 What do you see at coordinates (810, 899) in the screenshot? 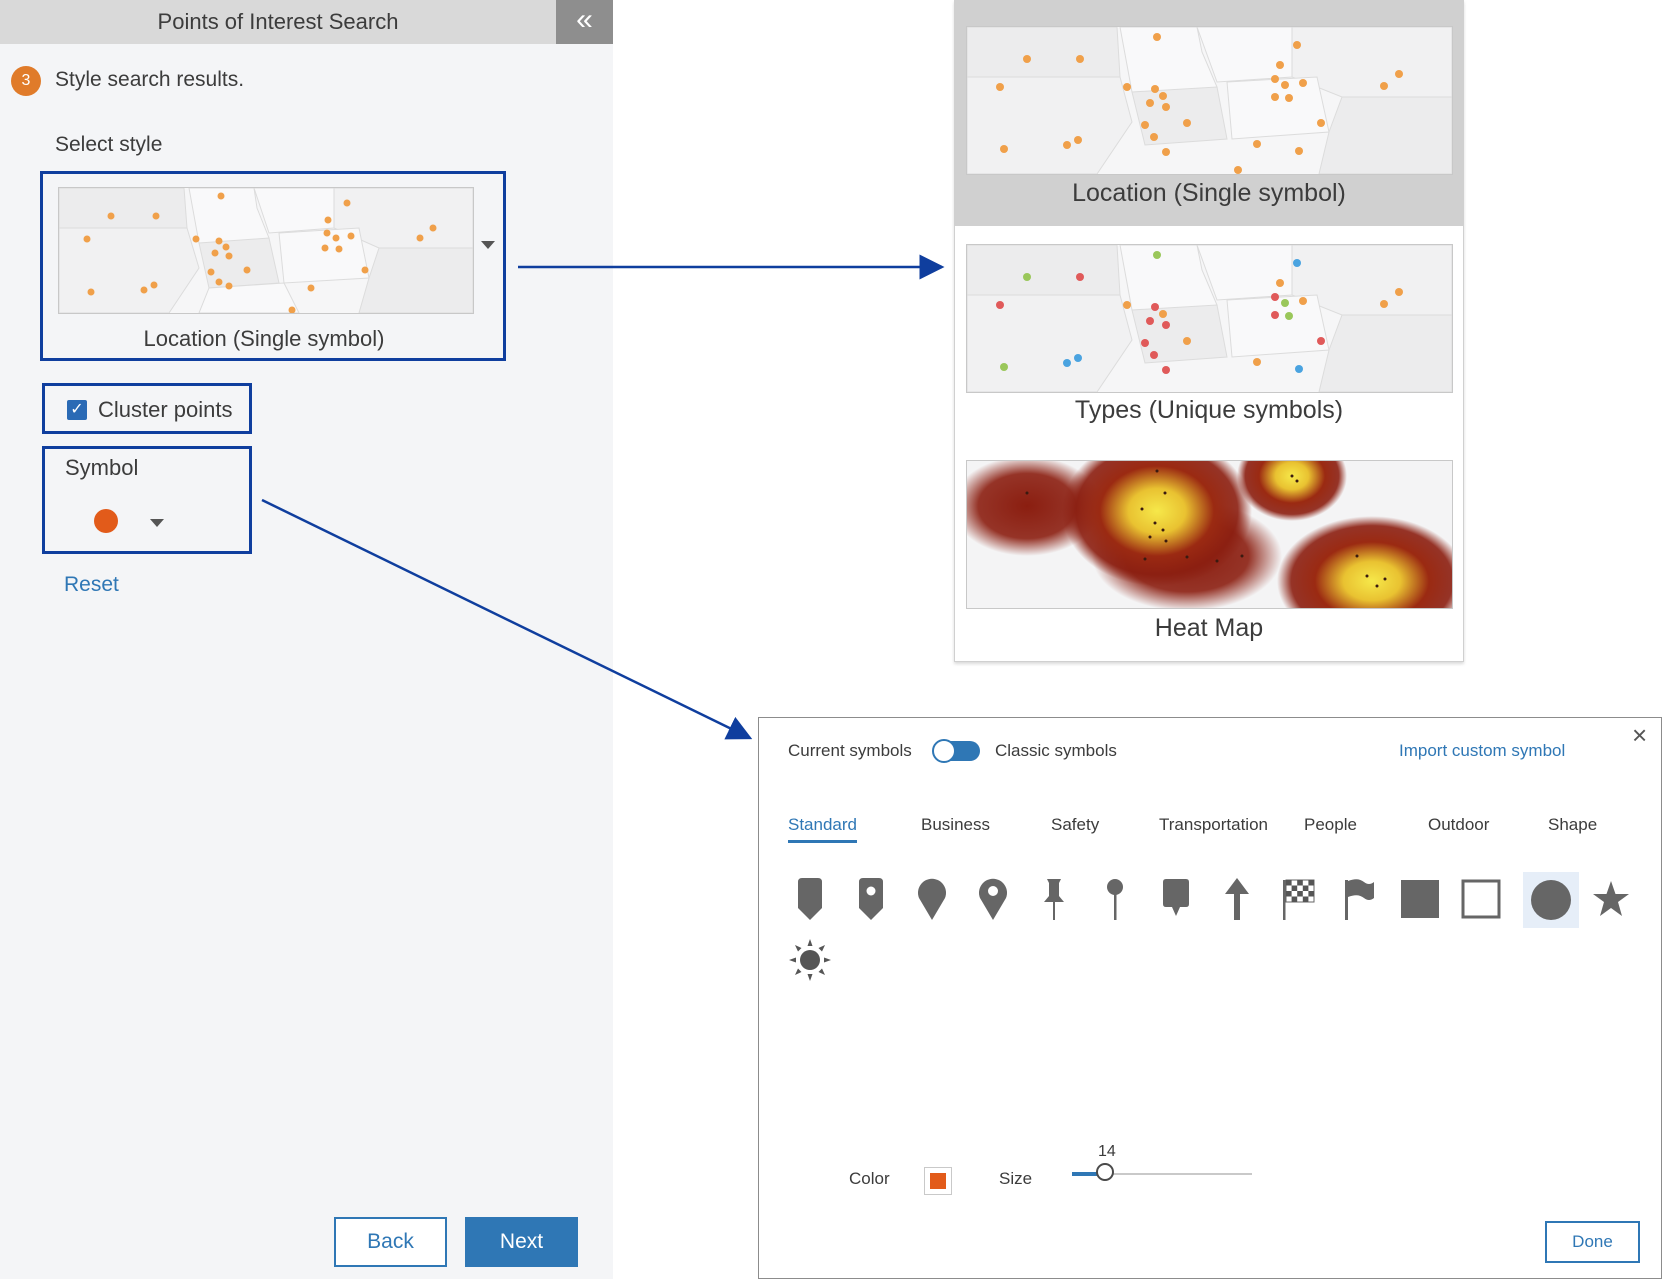
I see `marker-icon` at bounding box center [810, 899].